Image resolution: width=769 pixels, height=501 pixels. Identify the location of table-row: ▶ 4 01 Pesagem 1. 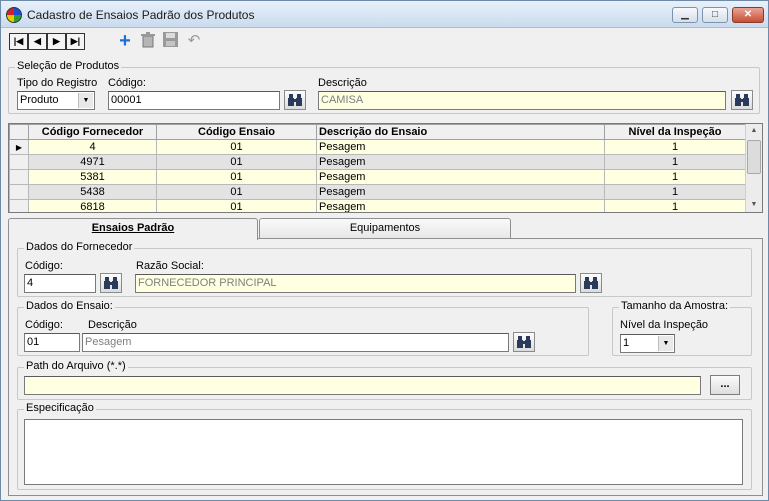
(377, 147).